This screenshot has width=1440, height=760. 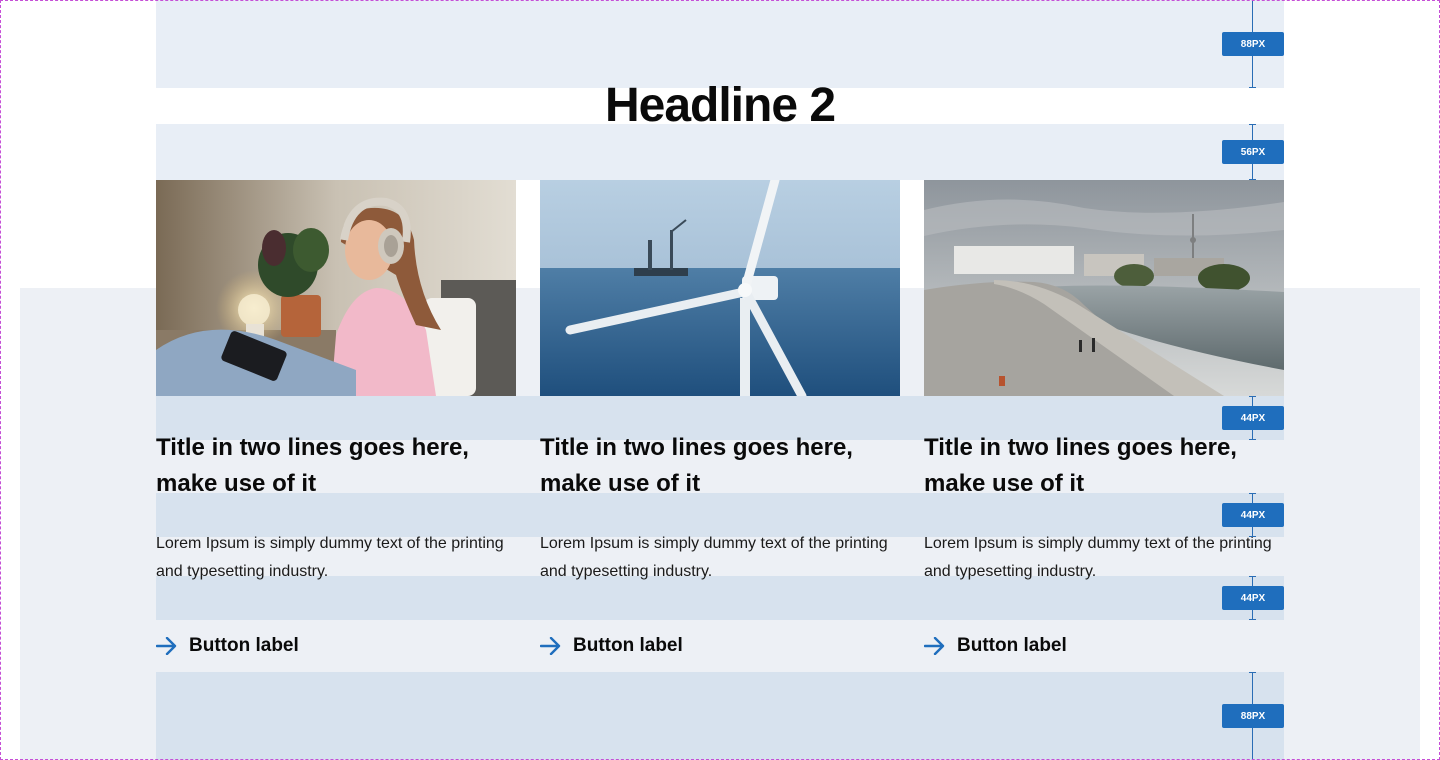 What do you see at coordinates (720, 288) in the screenshot?
I see `card-image-wind-turbine` at bounding box center [720, 288].